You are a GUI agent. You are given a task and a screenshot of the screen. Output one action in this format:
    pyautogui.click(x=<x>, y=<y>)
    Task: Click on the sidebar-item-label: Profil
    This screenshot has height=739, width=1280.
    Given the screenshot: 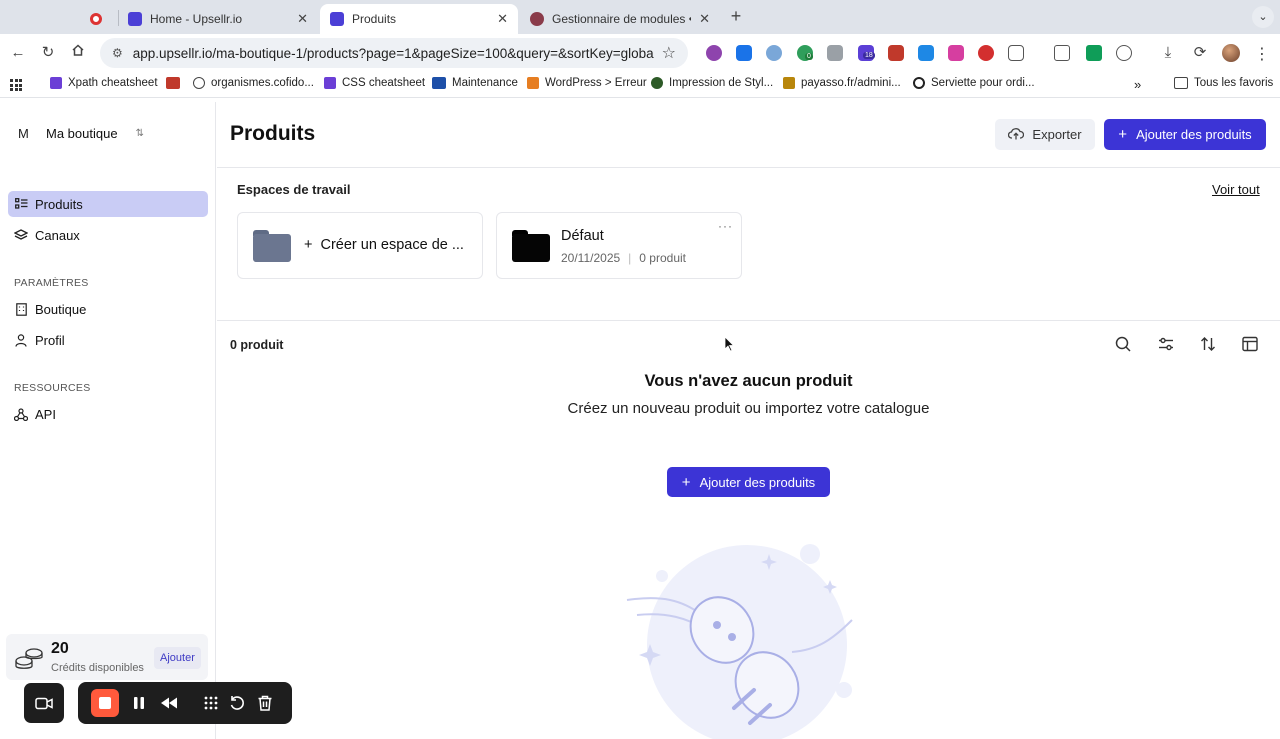 What is the action you would take?
    pyautogui.click(x=50, y=340)
    